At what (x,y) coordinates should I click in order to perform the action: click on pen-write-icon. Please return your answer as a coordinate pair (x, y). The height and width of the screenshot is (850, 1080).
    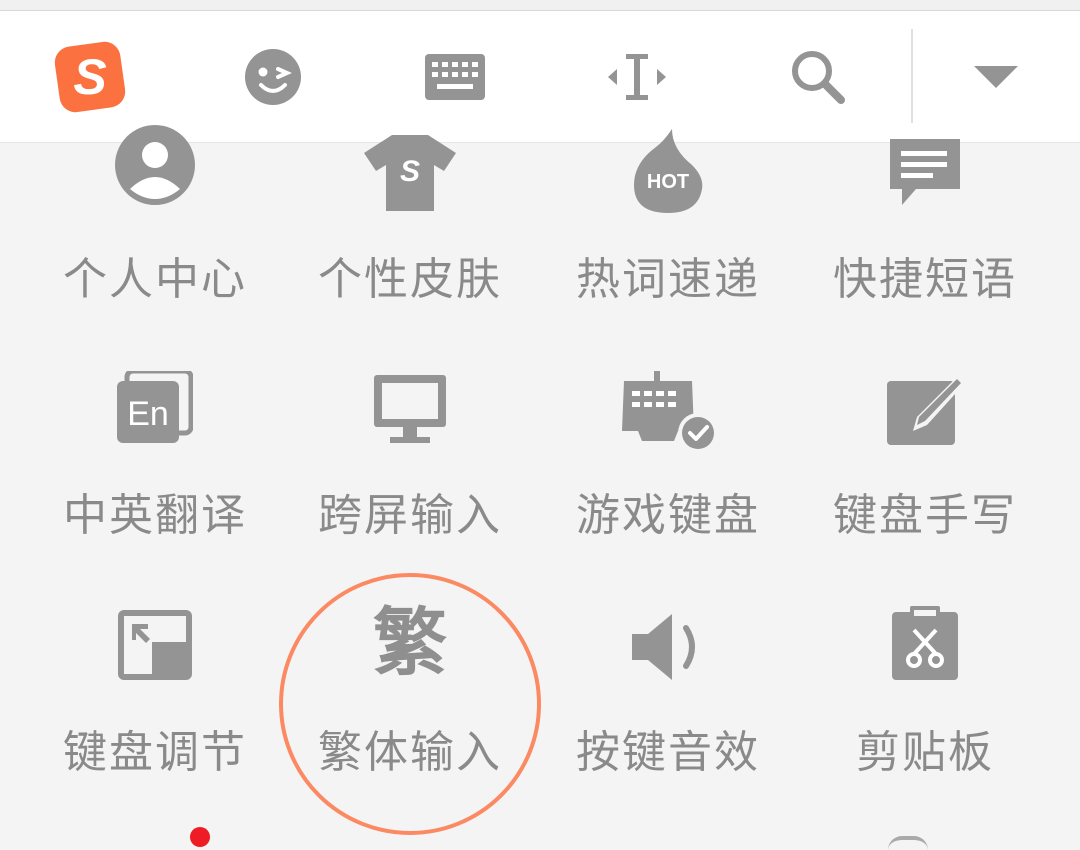
    Looking at the image, I should click on (926, 410).